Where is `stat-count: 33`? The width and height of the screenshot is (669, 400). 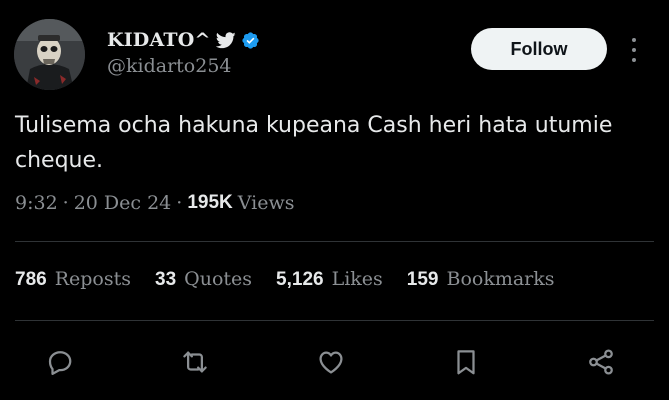 stat-count: 33 is located at coordinates (166, 279).